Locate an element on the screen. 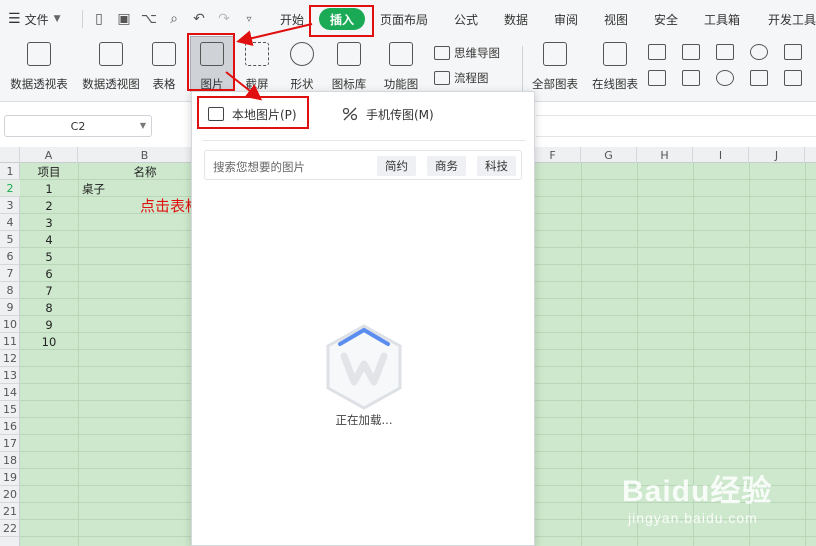  row-header: 17 is located at coordinates (10, 443).